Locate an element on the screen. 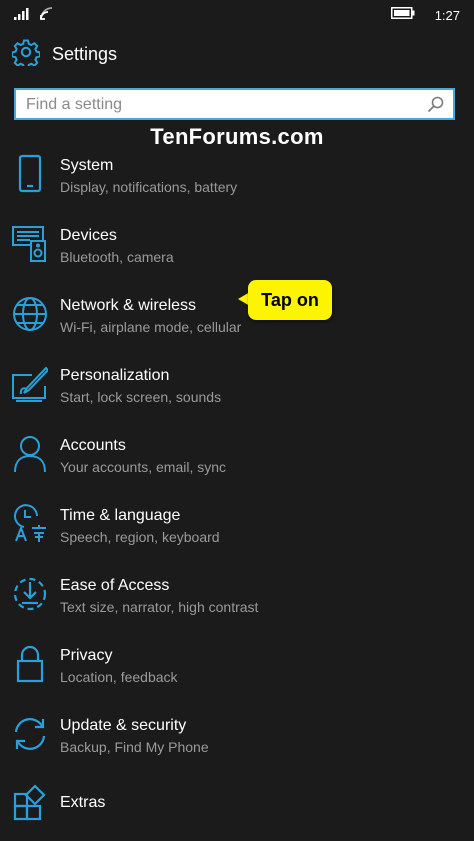 The width and height of the screenshot is (474, 841). globe-icon is located at coordinates (30, 314).